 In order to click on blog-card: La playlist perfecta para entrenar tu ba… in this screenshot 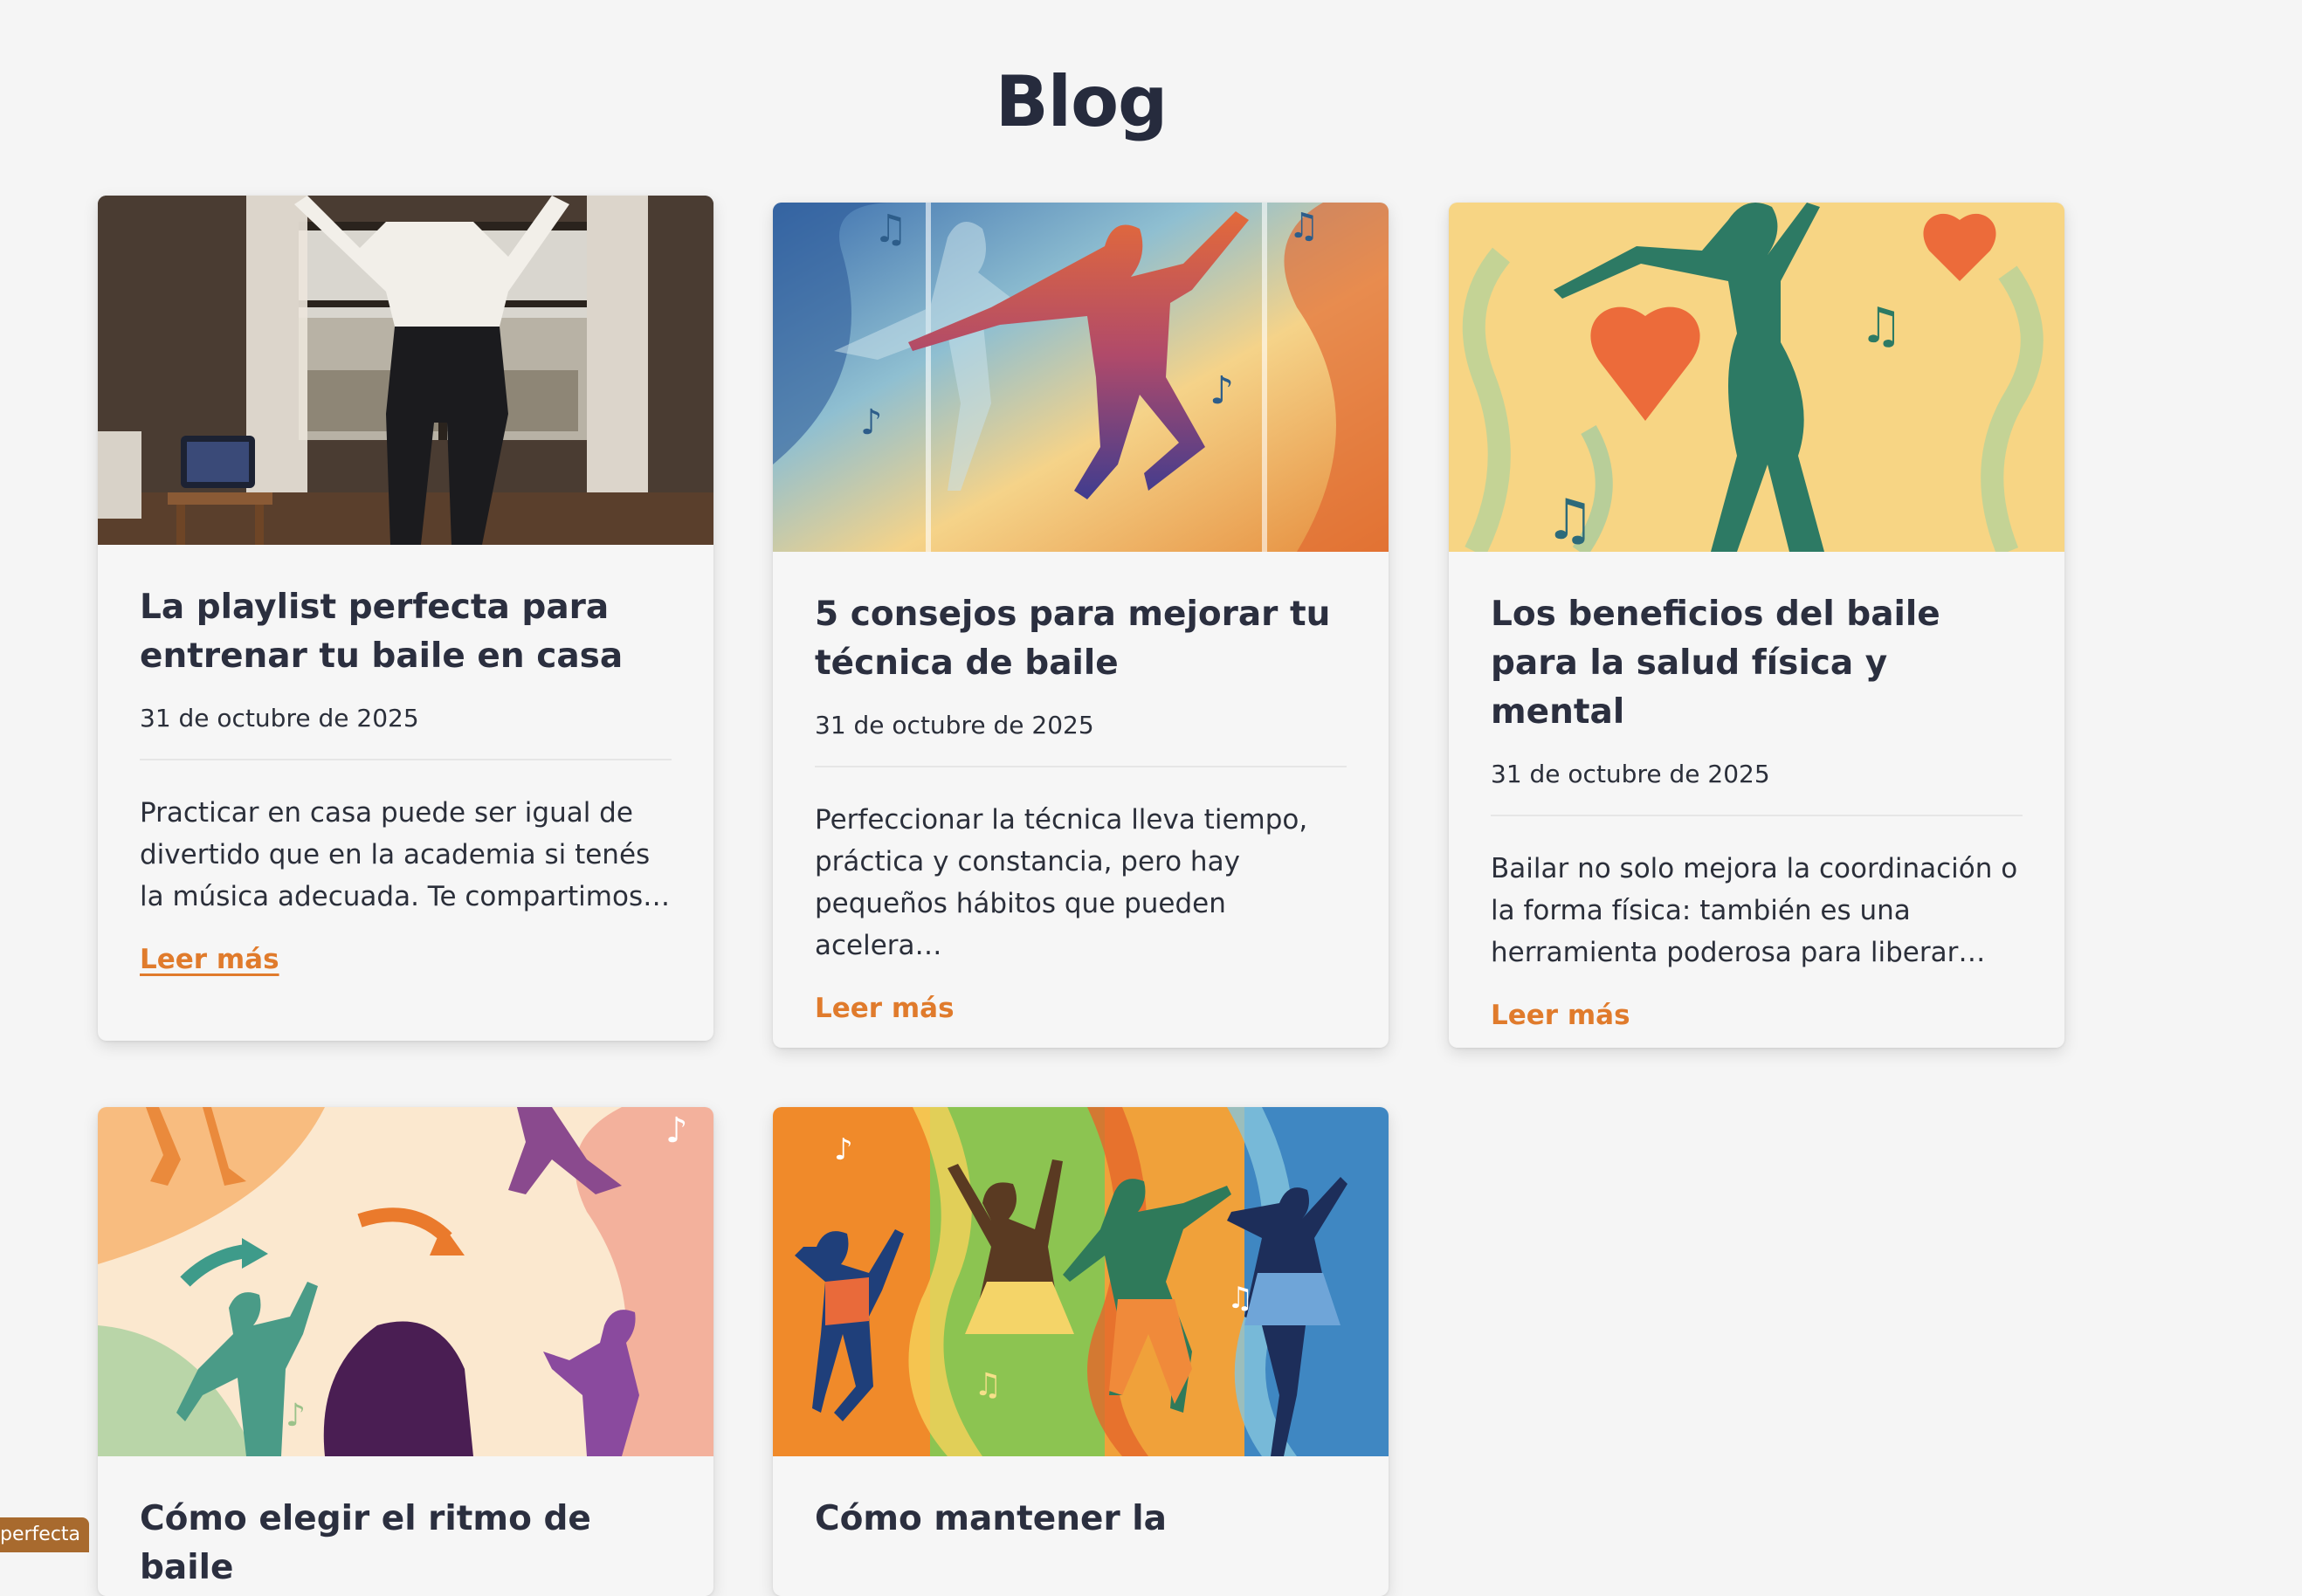, I will do `click(405, 619)`.